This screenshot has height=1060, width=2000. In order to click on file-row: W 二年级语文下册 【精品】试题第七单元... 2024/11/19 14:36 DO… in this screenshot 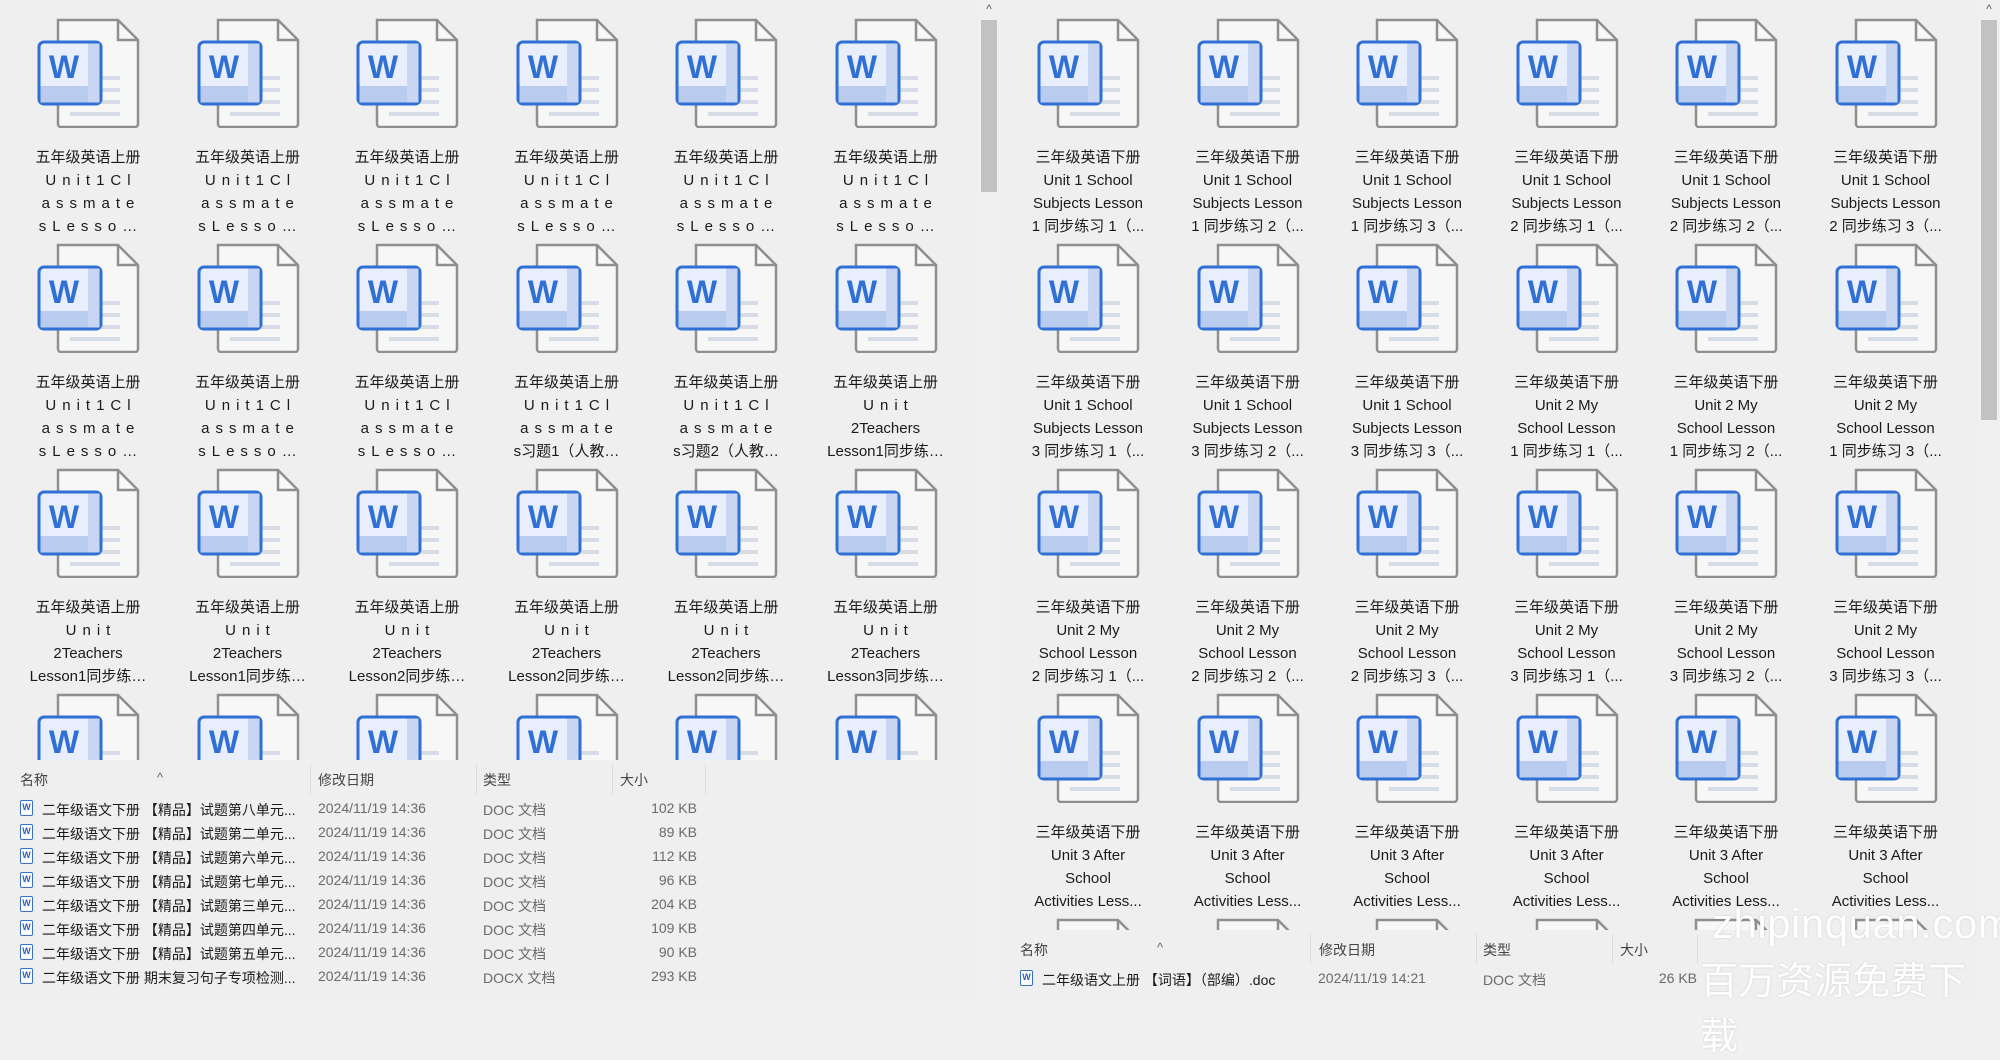, I will do `click(489, 880)`.